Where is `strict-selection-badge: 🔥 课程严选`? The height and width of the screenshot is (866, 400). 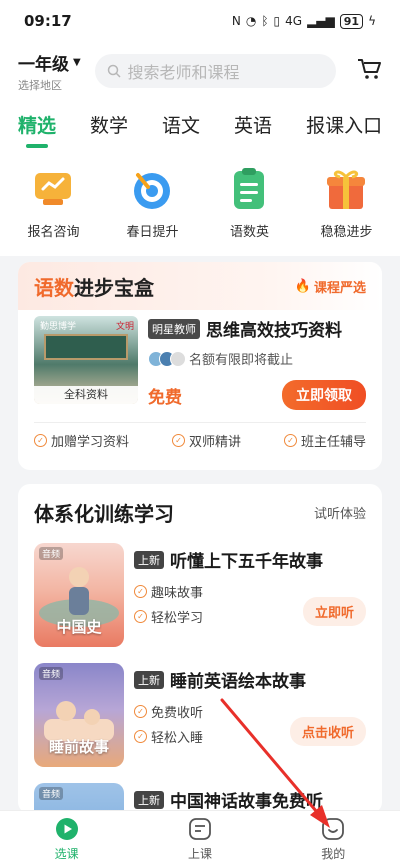
strict-selection-badge: 🔥 课程严选 is located at coordinates (330, 287).